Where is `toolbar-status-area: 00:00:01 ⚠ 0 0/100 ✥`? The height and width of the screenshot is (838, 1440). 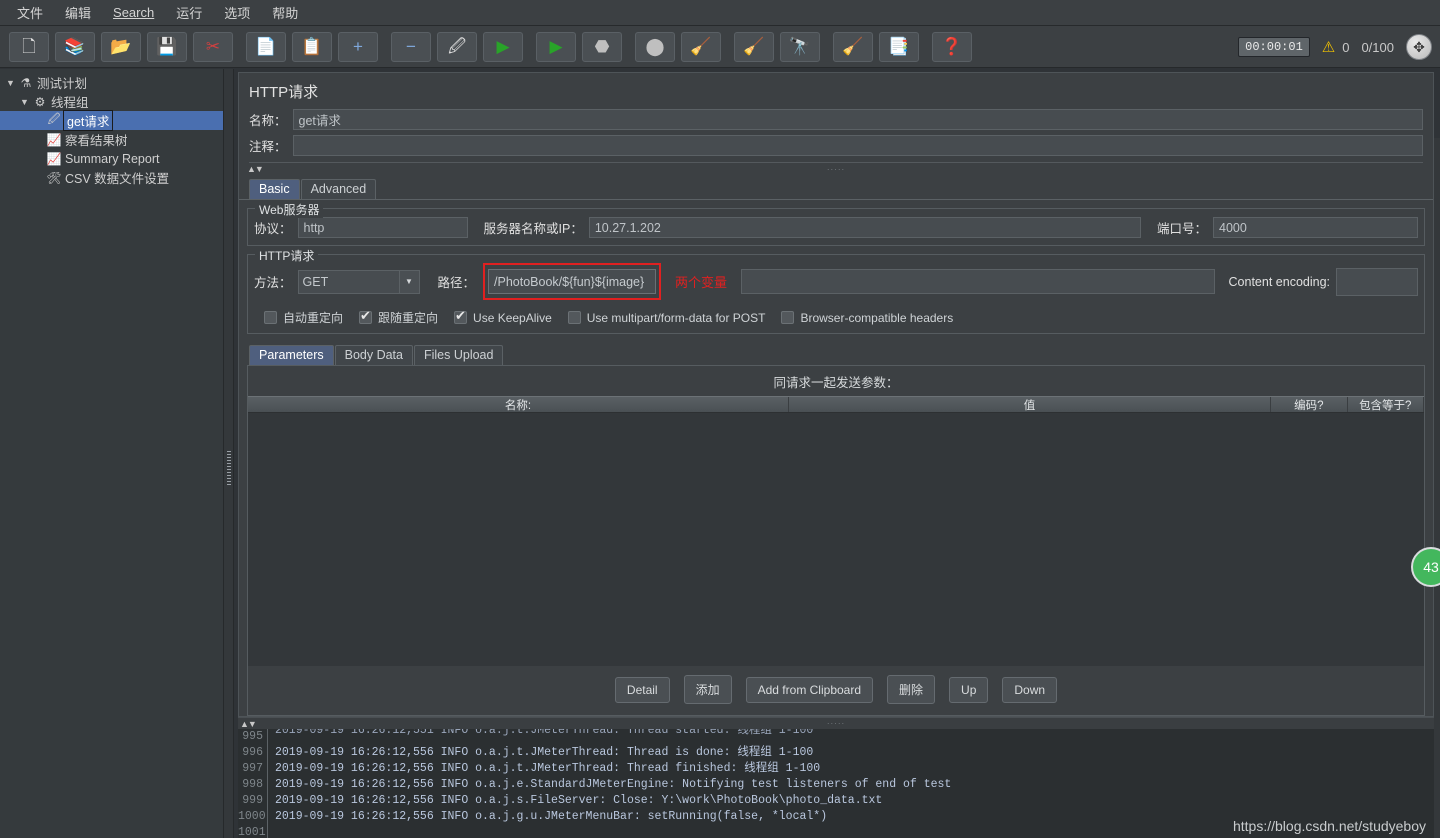
toolbar-status-area: 00:00:01 ⚠ 0 0/100 ✥ is located at coordinates (1335, 47).